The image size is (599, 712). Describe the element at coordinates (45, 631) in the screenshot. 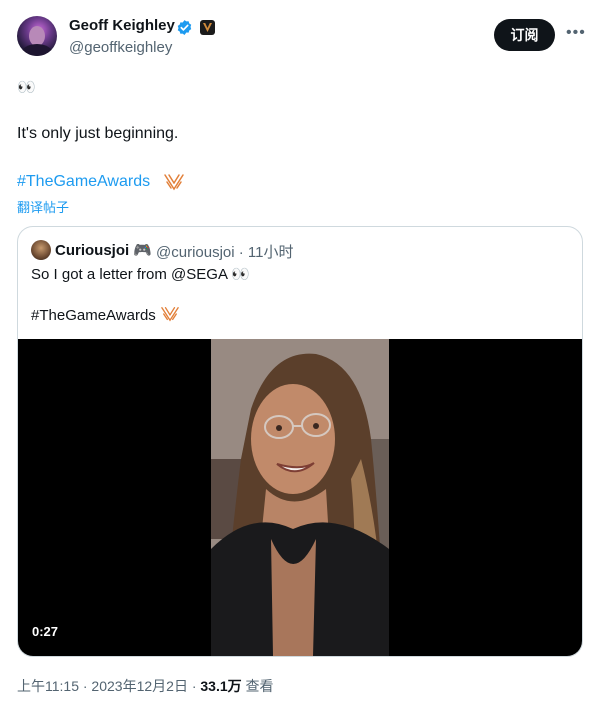

I see `video-duration: 0:27` at that location.